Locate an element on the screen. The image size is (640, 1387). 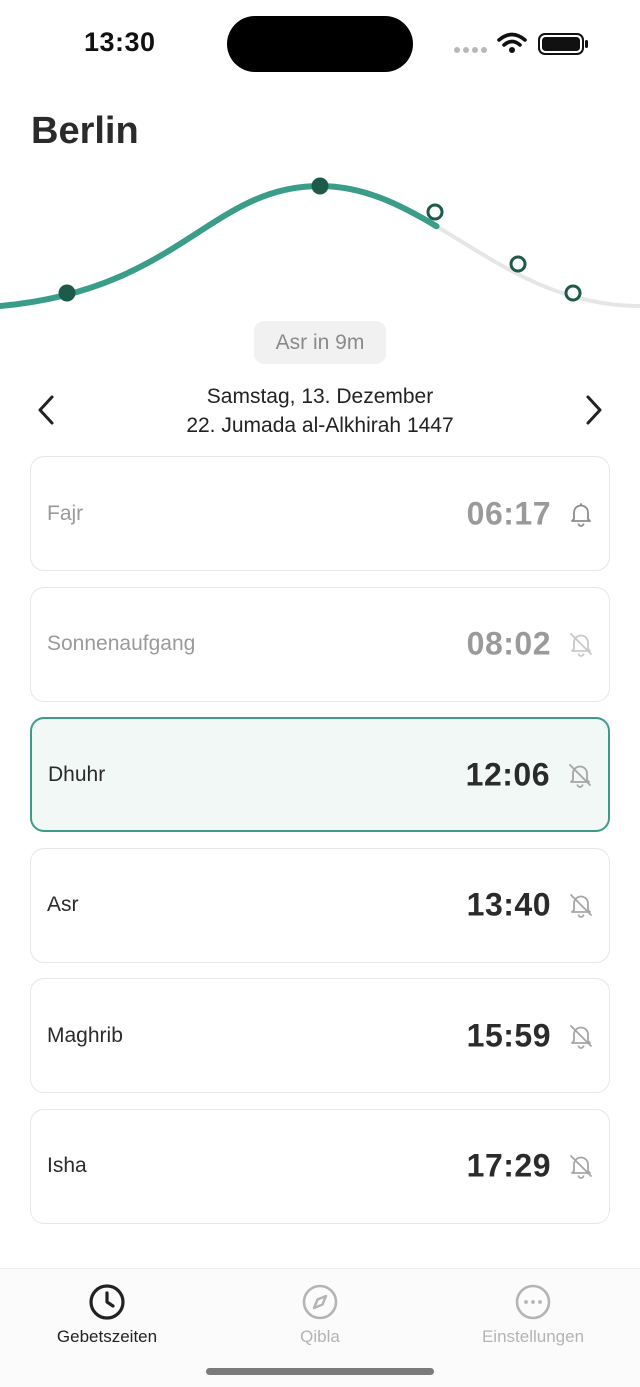
status-bar: 13:30 is located at coordinates (320, 45).